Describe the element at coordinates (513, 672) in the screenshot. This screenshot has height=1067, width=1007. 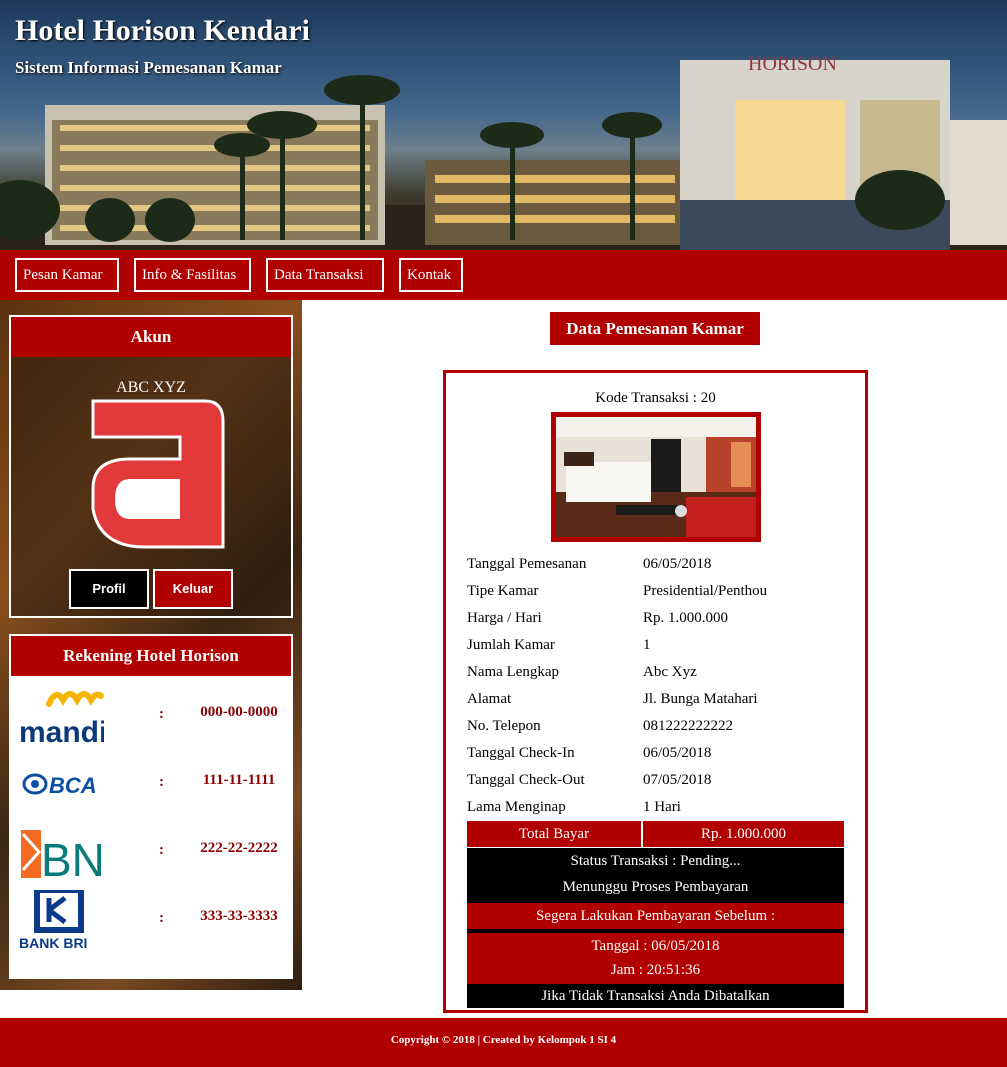
I see `detail-label: Nama Lengkap` at that location.